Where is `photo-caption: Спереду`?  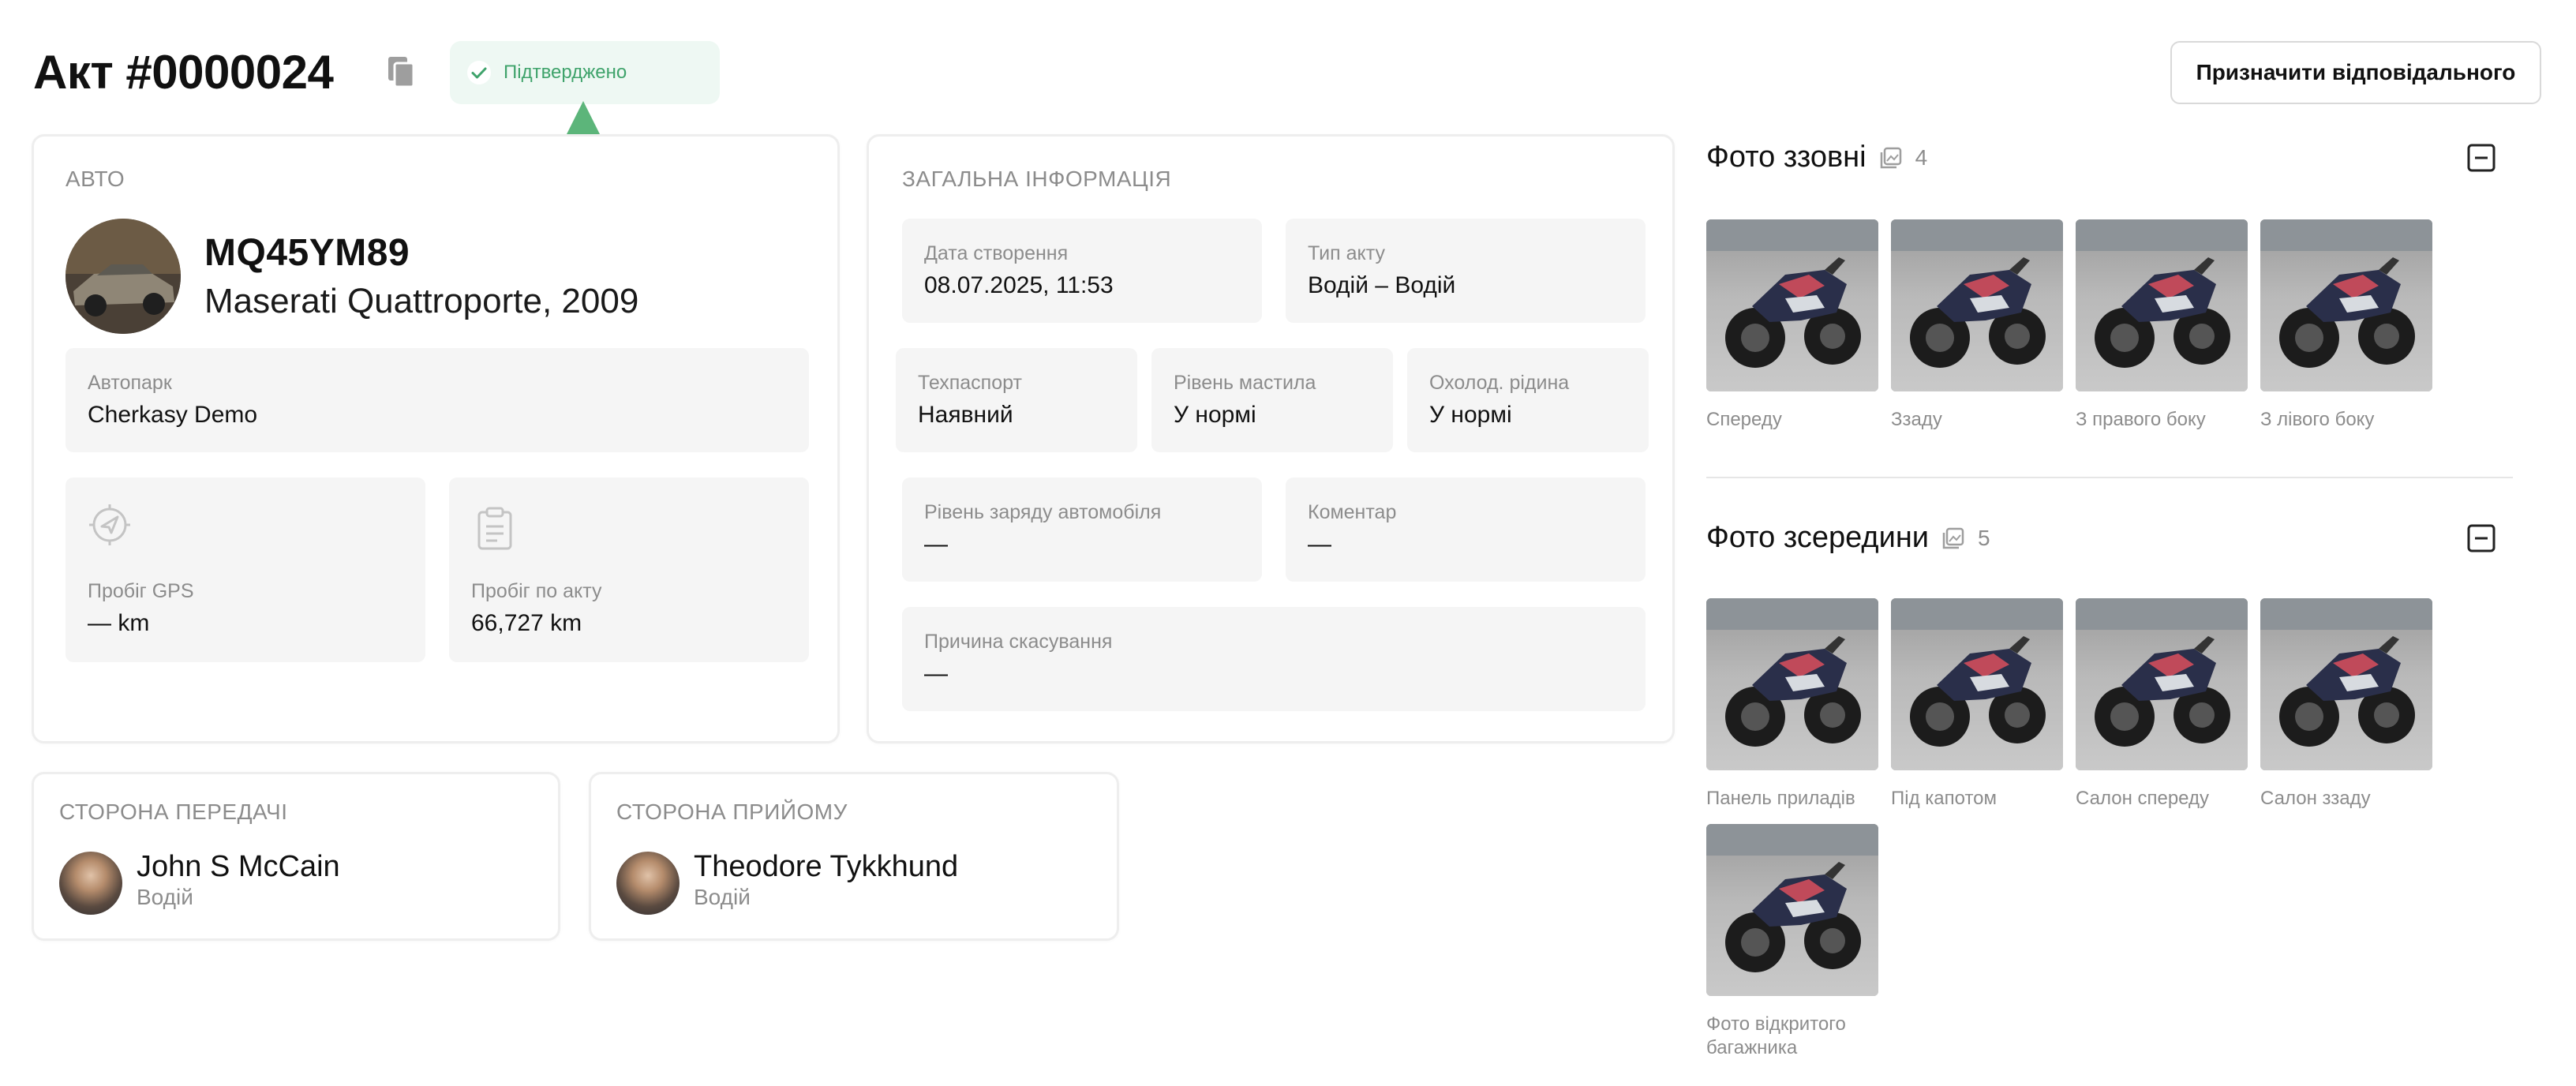 photo-caption: Спереду is located at coordinates (1744, 420).